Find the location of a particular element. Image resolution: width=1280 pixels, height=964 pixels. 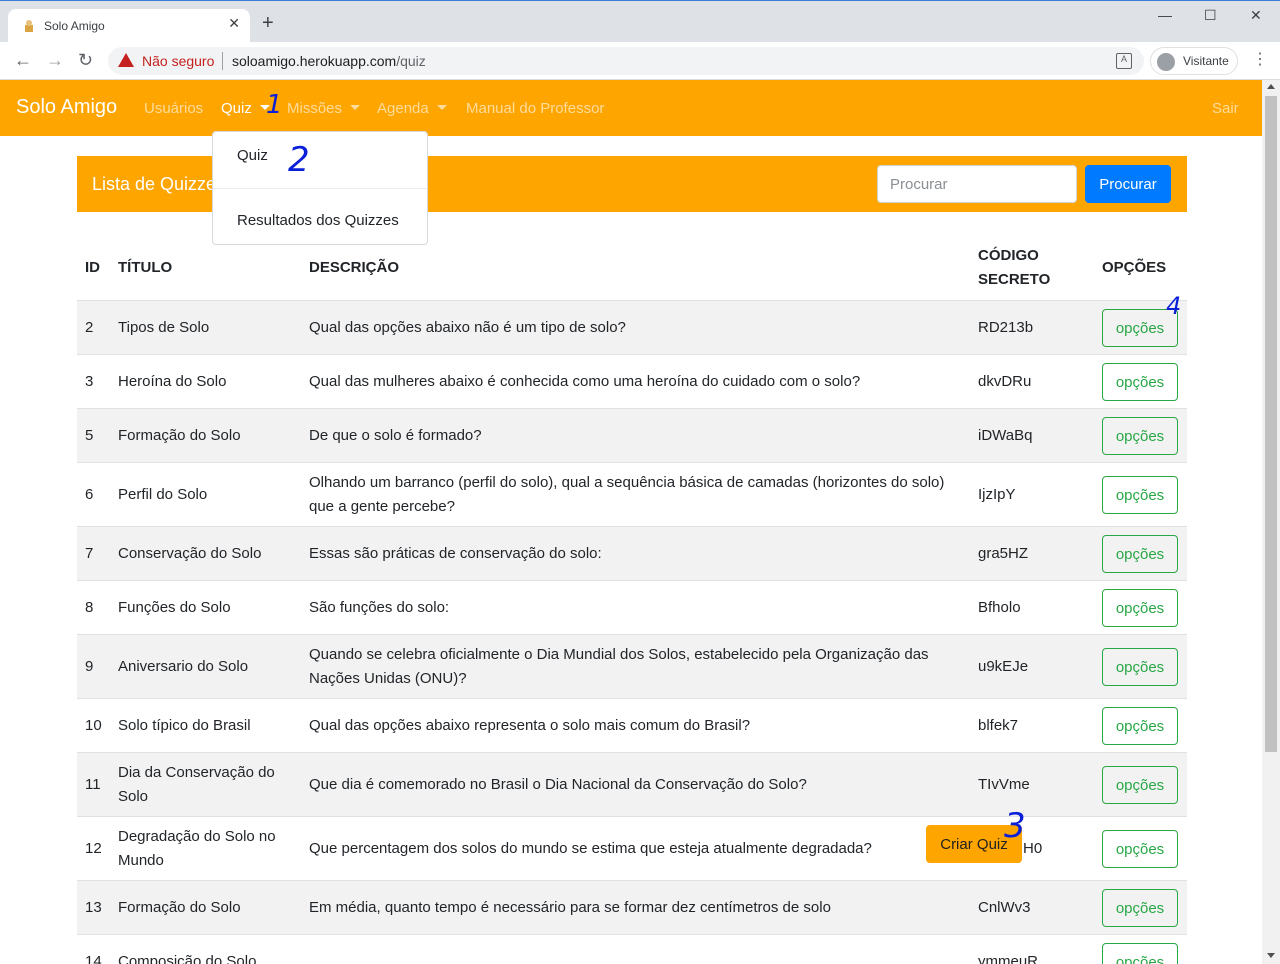

cell-description: De que o solo é formado? is located at coordinates (395, 435).